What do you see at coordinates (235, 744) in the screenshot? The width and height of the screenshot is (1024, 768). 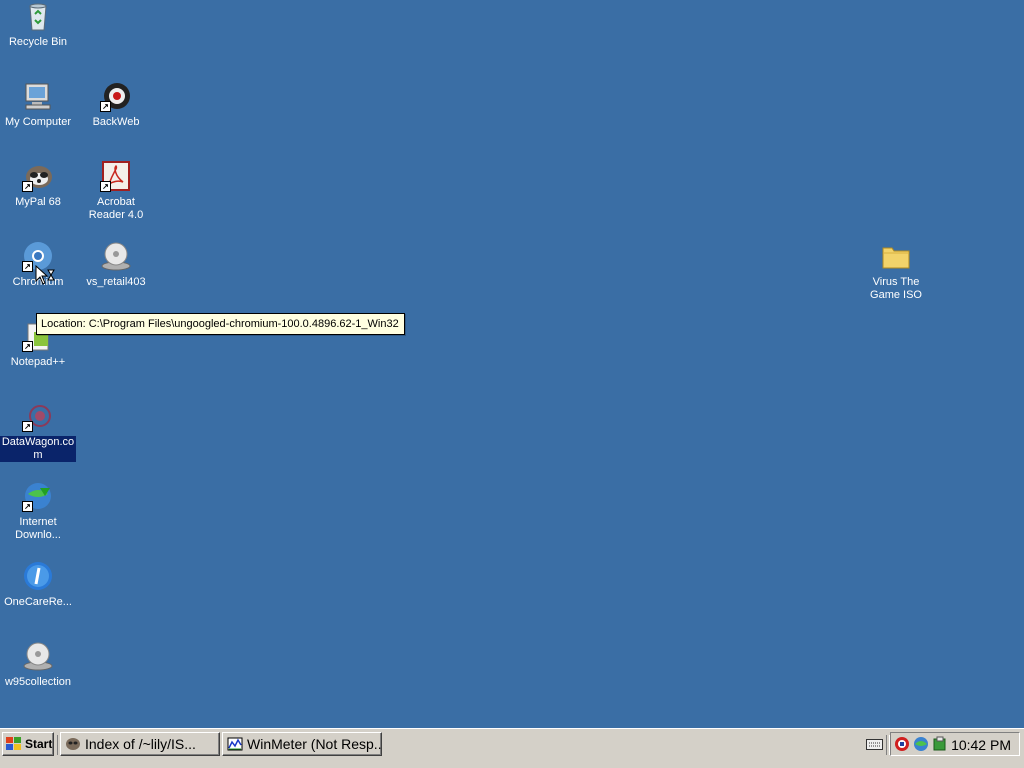 I see `winmeter-icon` at bounding box center [235, 744].